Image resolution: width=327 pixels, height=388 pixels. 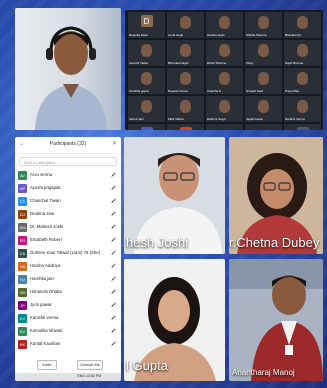 What do you see at coordinates (136, 119) in the screenshot?
I see `gallery-cell-name: Ashok Jain` at bounding box center [136, 119].